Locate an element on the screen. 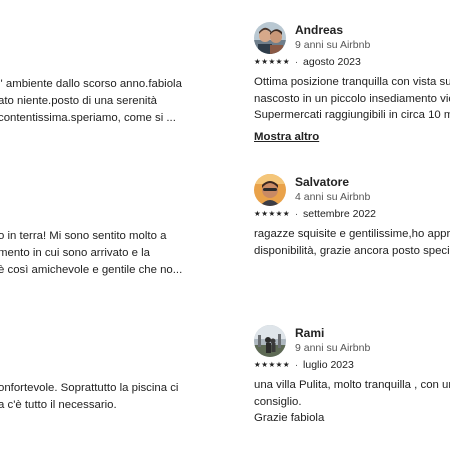 This screenshot has height=450, width=450. review-meta: ★★★★★ · luglio 2023 is located at coordinates (352, 366).